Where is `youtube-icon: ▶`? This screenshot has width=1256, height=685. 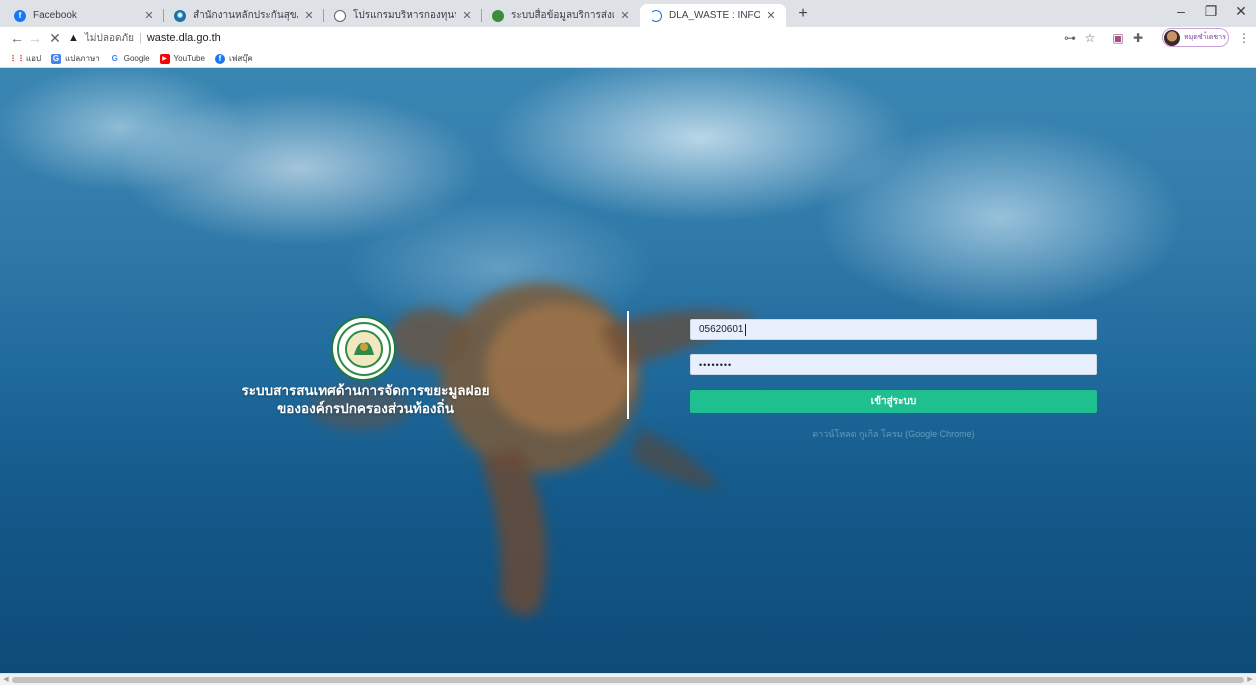 youtube-icon: ▶ is located at coordinates (164, 58).